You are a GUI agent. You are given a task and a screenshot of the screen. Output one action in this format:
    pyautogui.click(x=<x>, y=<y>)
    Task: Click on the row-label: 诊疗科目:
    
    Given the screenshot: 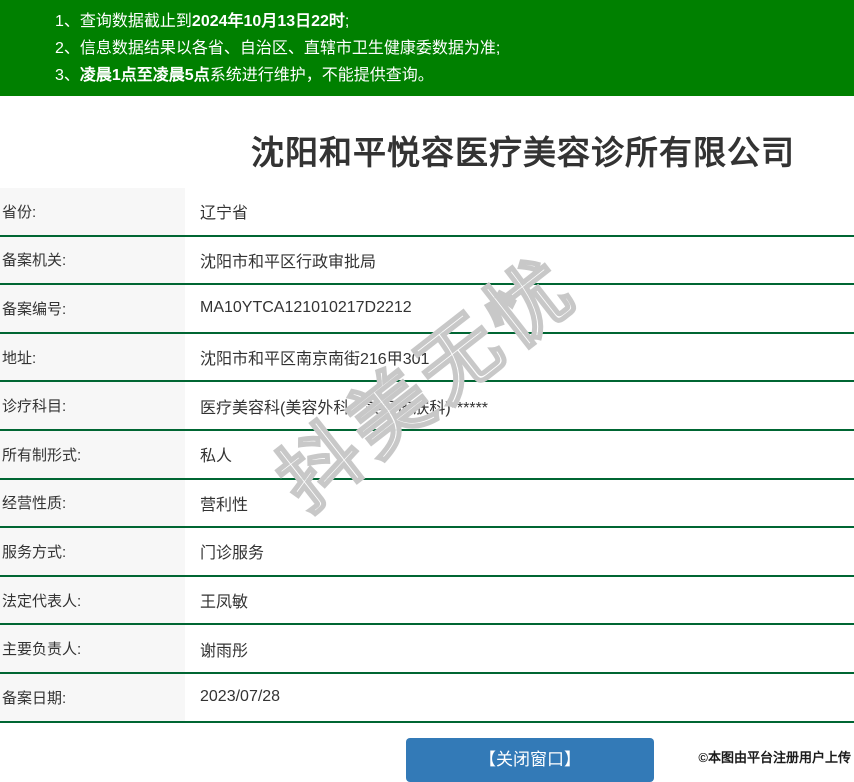 What is the action you would take?
    pyautogui.click(x=92, y=405)
    